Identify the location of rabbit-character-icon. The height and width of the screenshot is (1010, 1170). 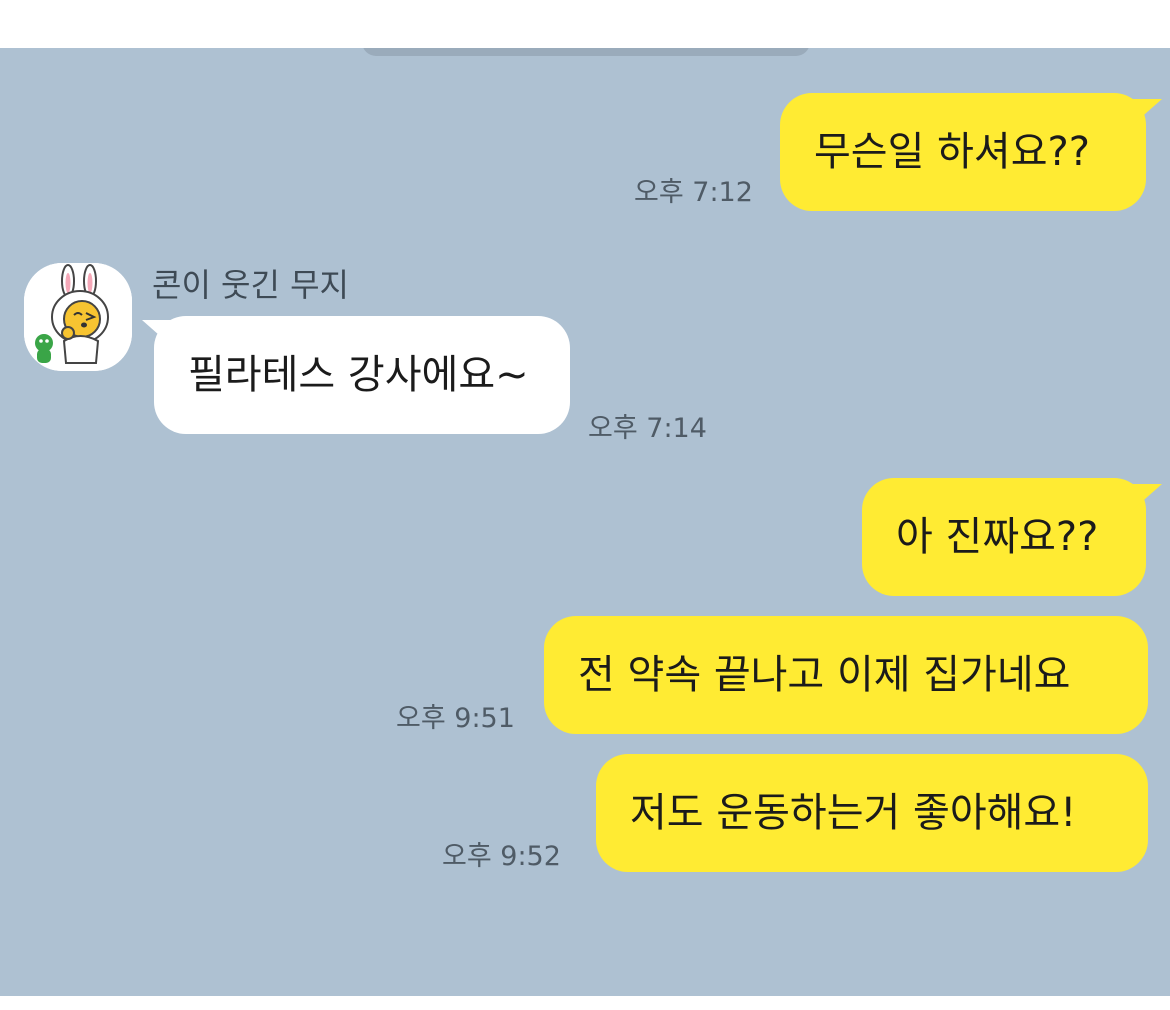
(78, 317).